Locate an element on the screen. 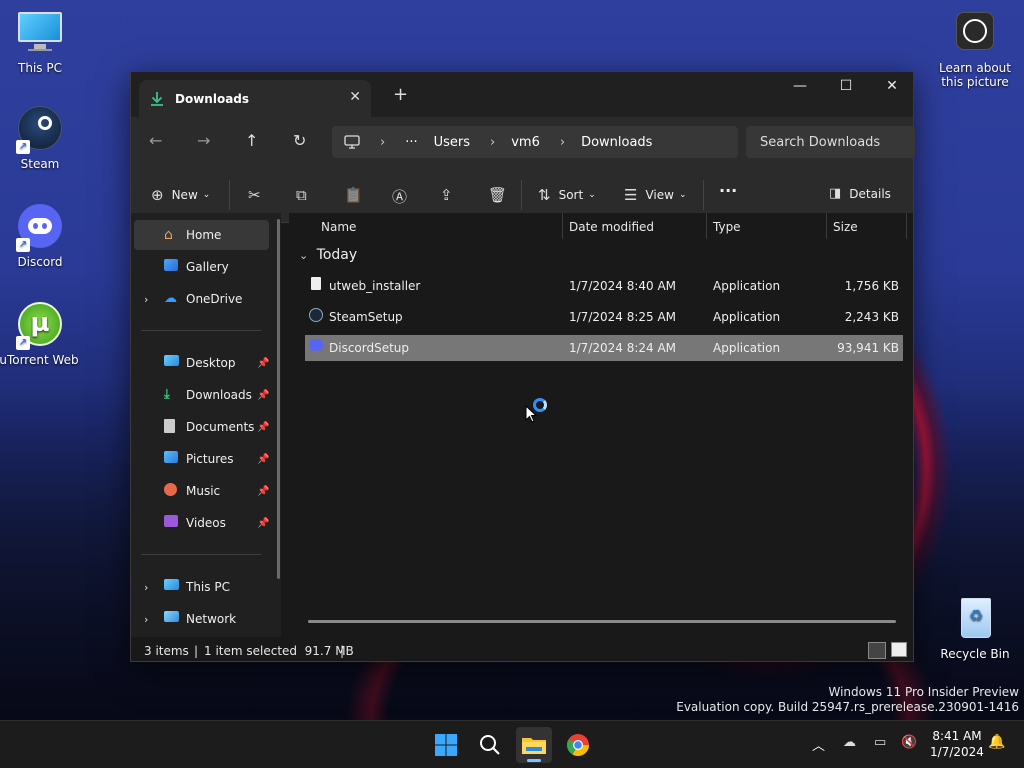 This screenshot has height=768, width=1024. column-header-date: Date modified is located at coordinates (611, 227).